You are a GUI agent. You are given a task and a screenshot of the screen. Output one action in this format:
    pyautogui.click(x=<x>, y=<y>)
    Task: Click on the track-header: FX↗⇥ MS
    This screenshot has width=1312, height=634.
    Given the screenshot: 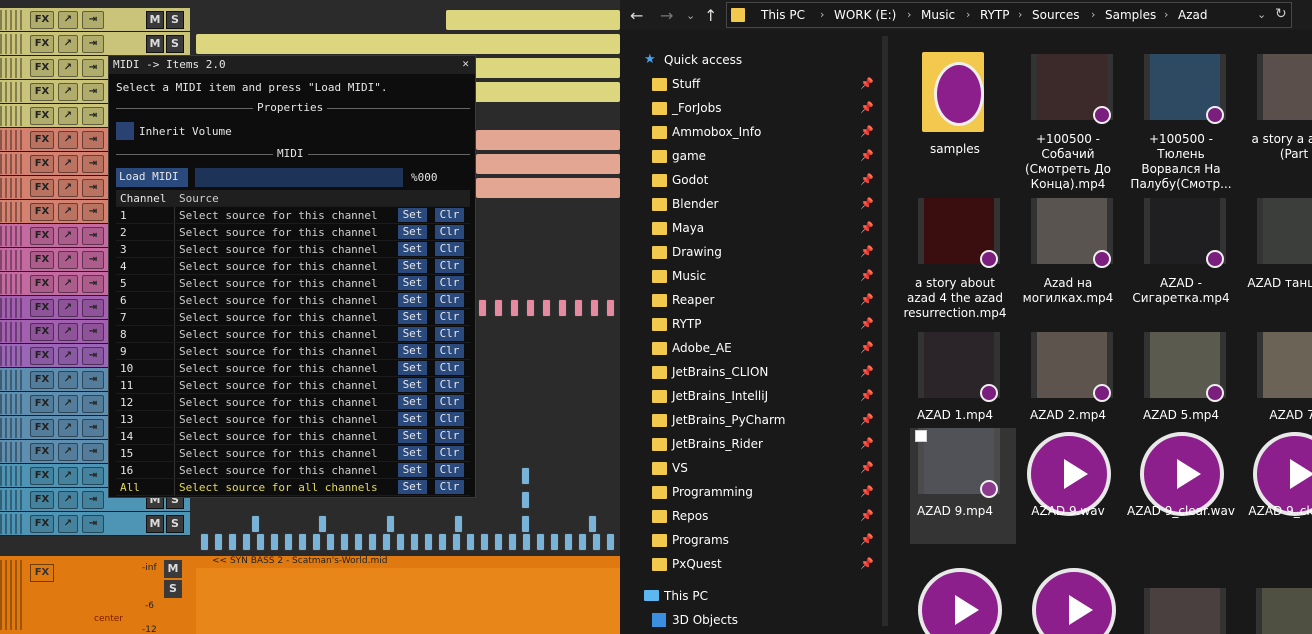 What is the action you would take?
    pyautogui.click(x=95, y=20)
    